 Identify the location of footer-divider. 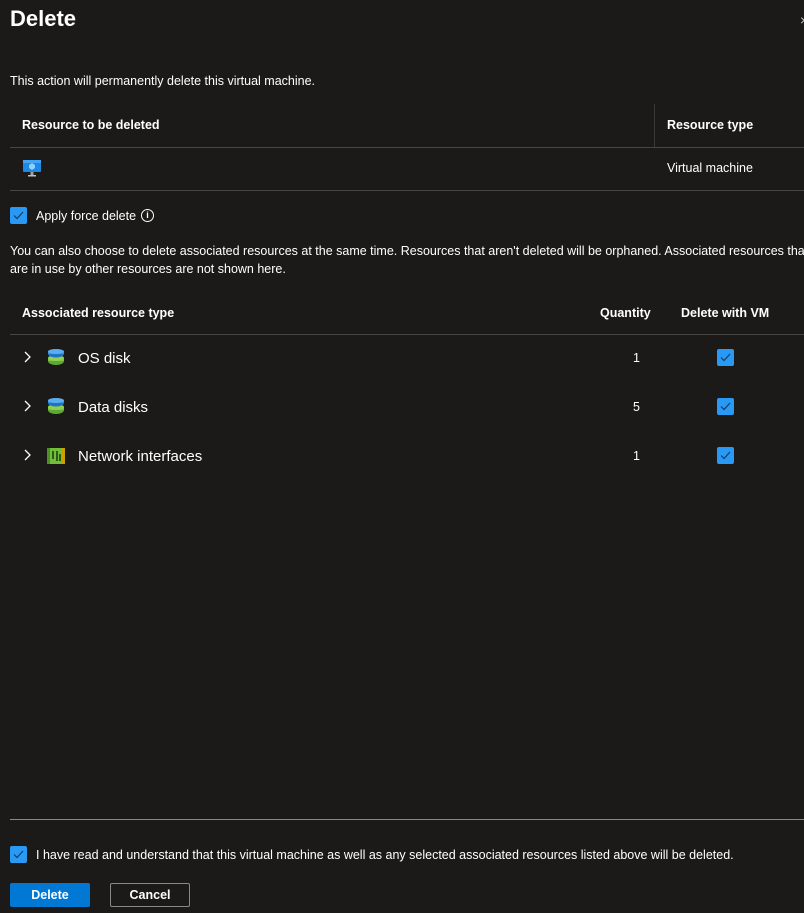
(407, 819).